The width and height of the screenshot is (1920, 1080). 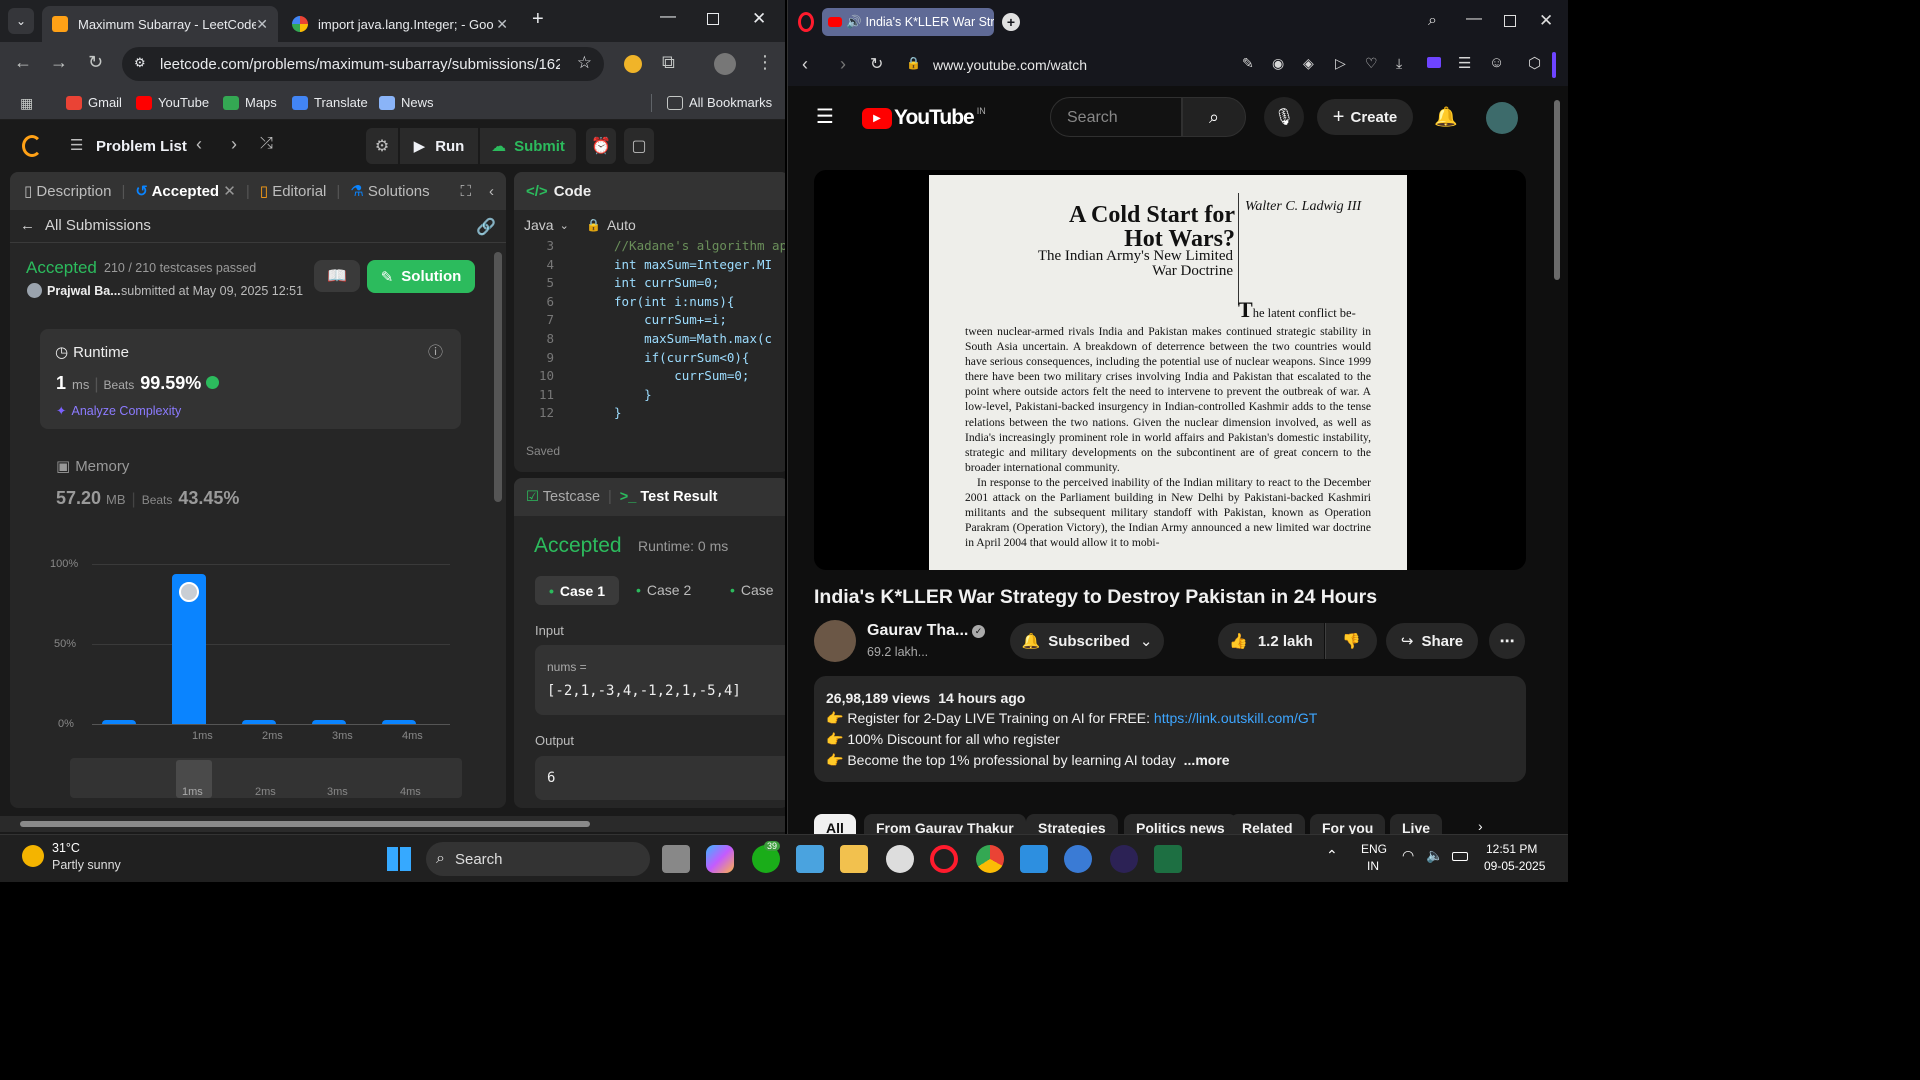 I want to click on show-more-link: ...more, so click(x=1207, y=760).